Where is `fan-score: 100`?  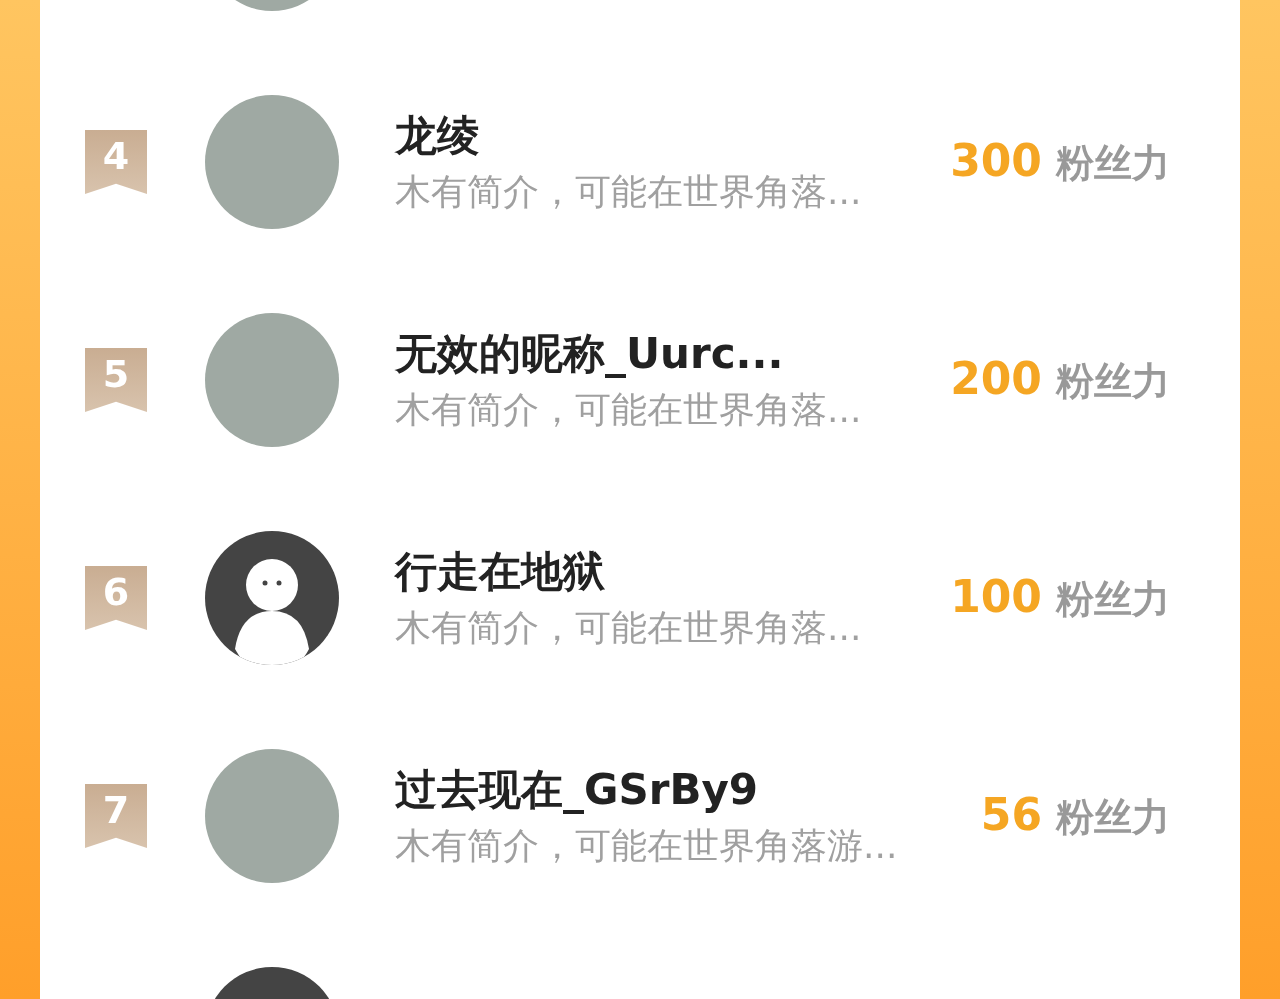 fan-score: 100 is located at coordinates (996, 596).